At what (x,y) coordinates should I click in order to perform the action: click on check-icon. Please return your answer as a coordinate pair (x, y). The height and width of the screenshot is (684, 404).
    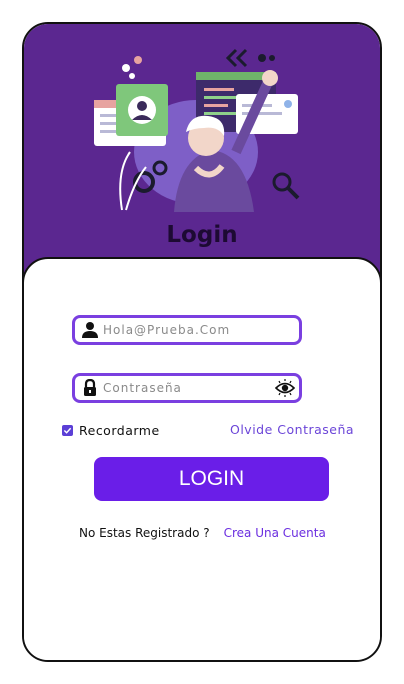
    Looking at the image, I should click on (67, 430).